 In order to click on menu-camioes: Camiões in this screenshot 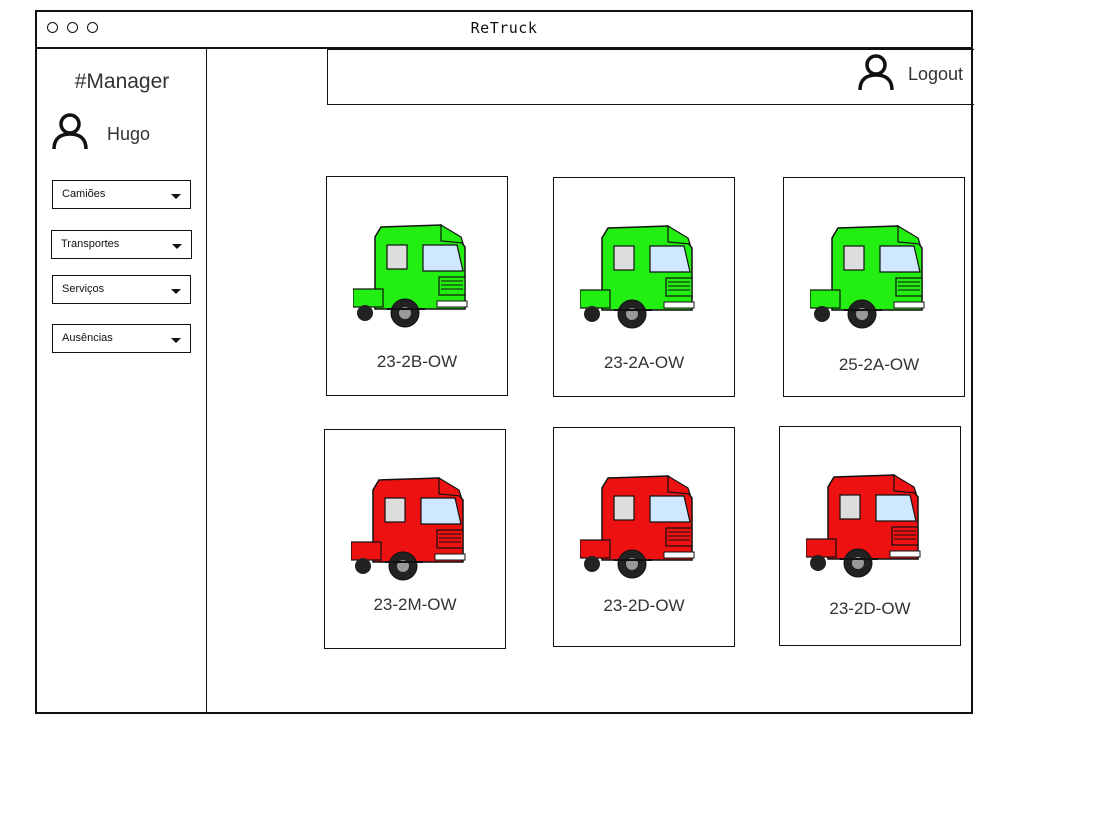, I will do `click(121, 194)`.